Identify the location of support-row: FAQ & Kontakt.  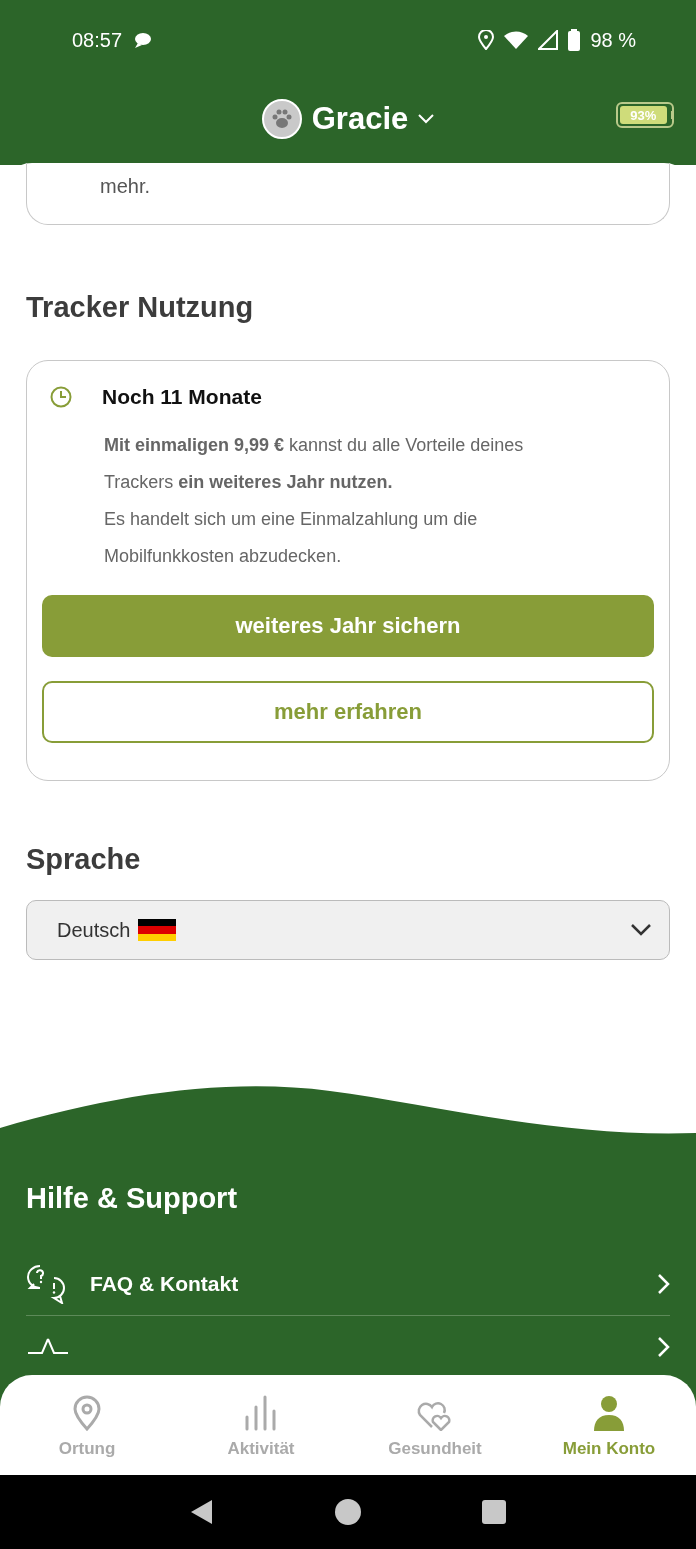
(348, 1284).